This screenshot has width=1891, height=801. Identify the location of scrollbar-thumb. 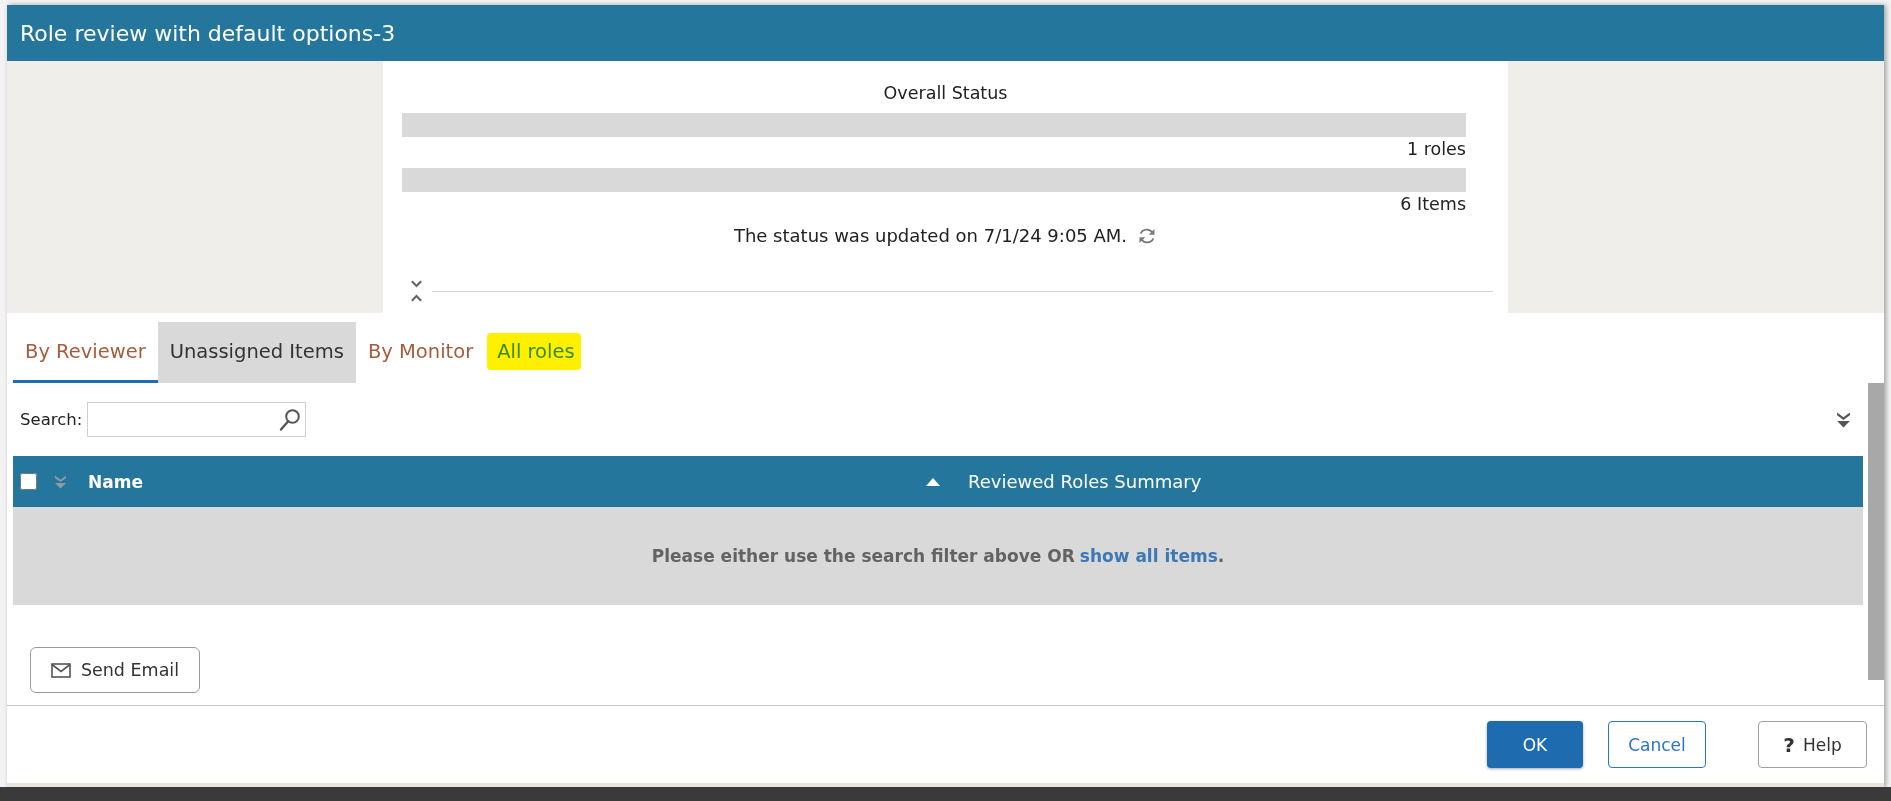
(1876, 531).